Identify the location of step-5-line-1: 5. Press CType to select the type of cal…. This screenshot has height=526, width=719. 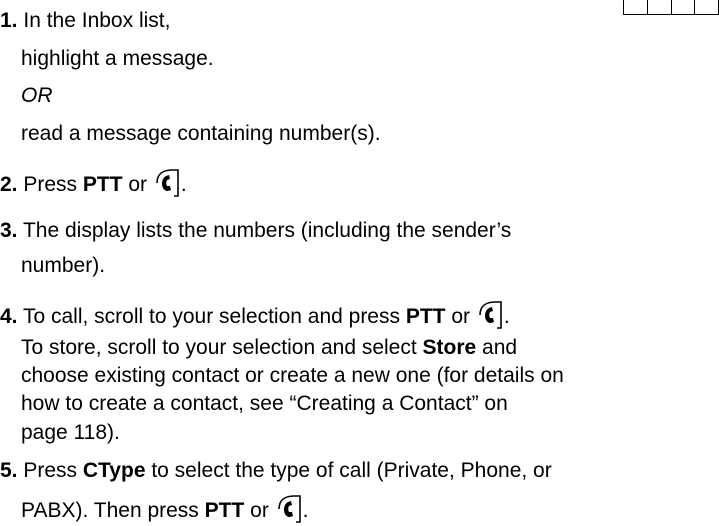
(276, 470).